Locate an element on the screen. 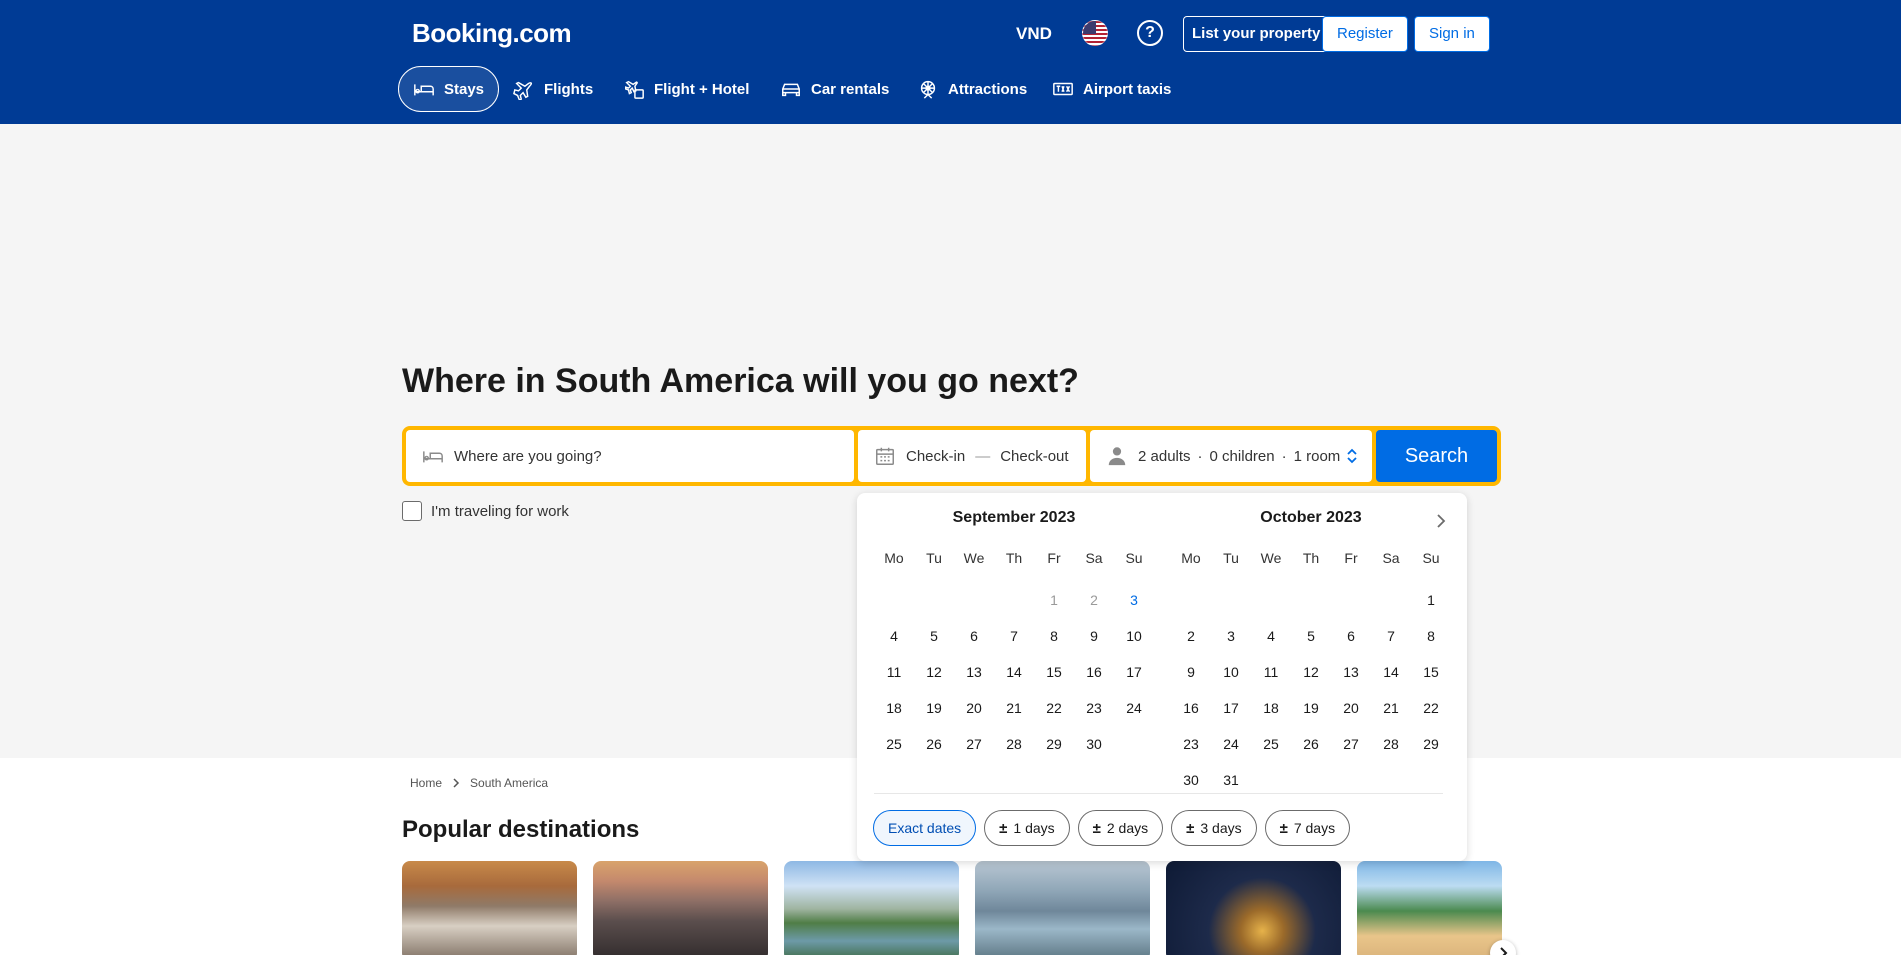 The image size is (1901, 955). work-travel-label: I'm traveling for work is located at coordinates (500, 511).